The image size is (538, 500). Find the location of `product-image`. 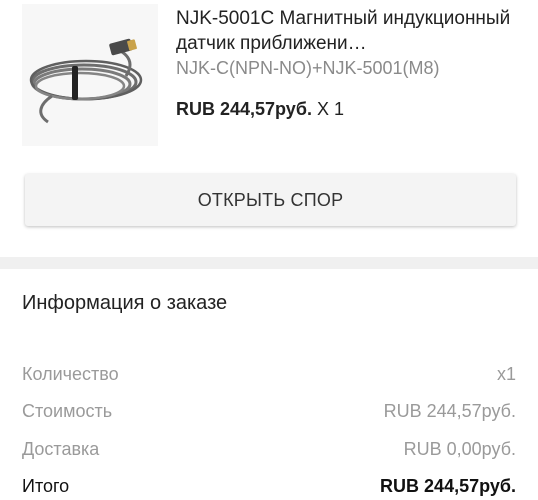

product-image is located at coordinates (90, 75).